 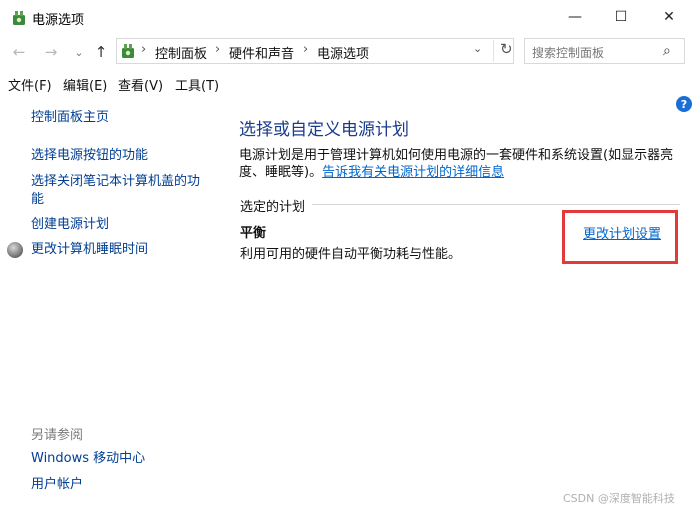 What do you see at coordinates (456, 155) in the screenshot?
I see `description-line-1: 电源计划是用于管理计算机如何使用电源的一套硬件和系统设置(如显示器亮` at bounding box center [456, 155].